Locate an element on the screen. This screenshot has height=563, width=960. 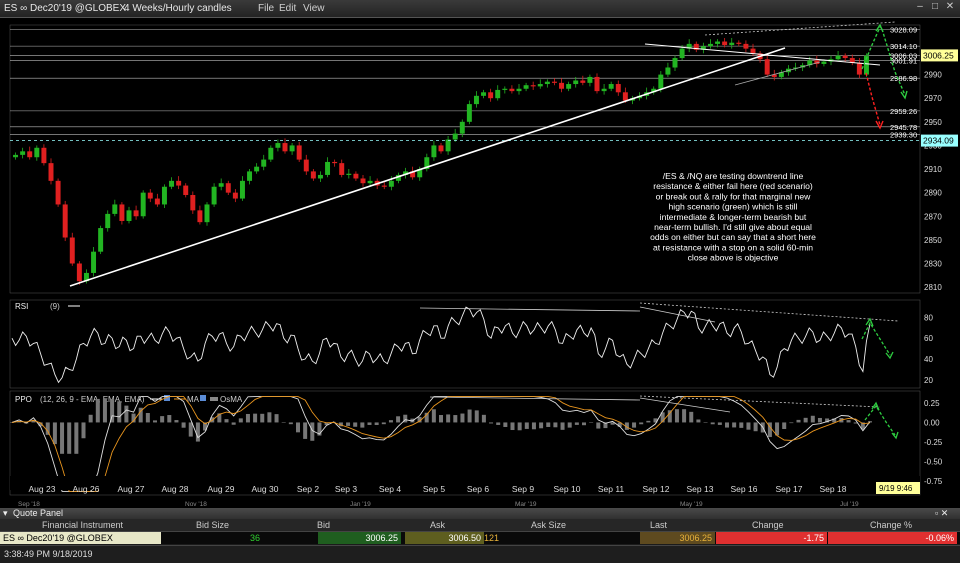
time-tick-label: Aug 28 is located at coordinates (175, 489).